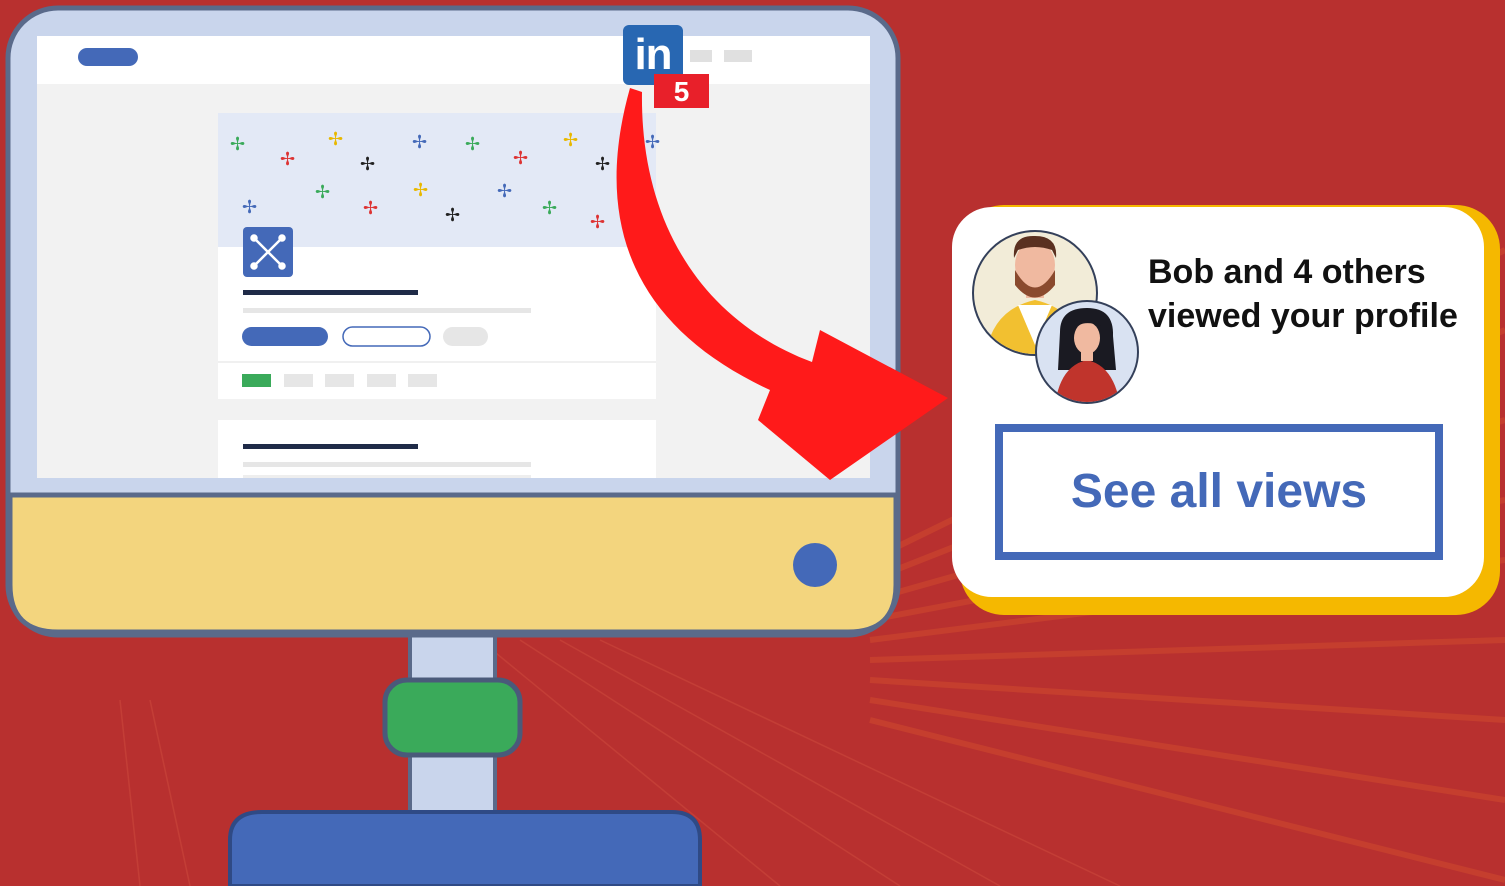 This screenshot has width=1505, height=886. I want to click on feed-card, so click(437, 449).